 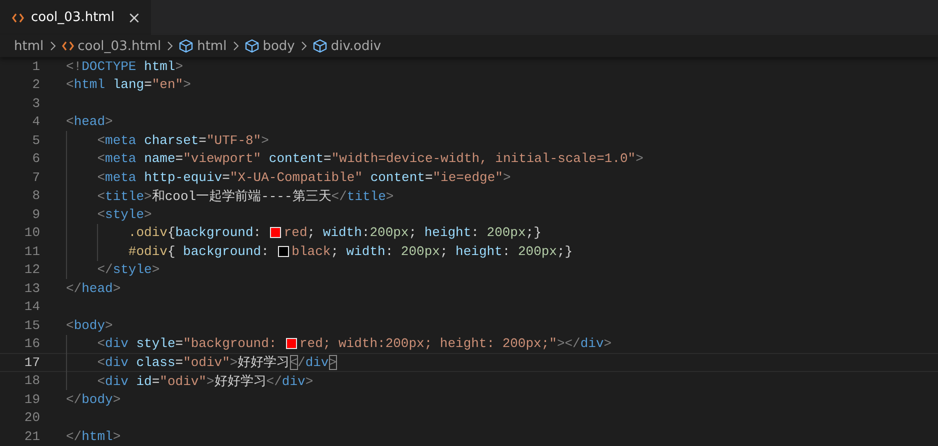 What do you see at coordinates (198, 251) in the screenshot?
I see `code-text: #odiv{ background:` at bounding box center [198, 251].